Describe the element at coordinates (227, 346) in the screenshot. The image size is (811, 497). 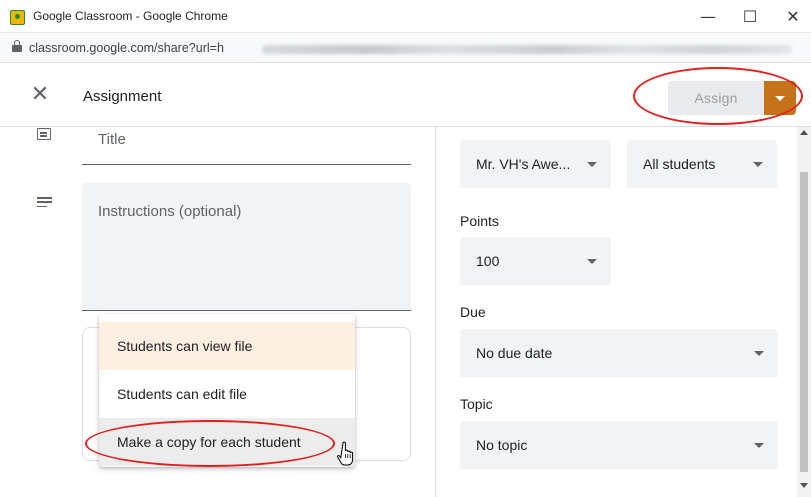
I see `menu-item-view-file: Students can view file` at that location.